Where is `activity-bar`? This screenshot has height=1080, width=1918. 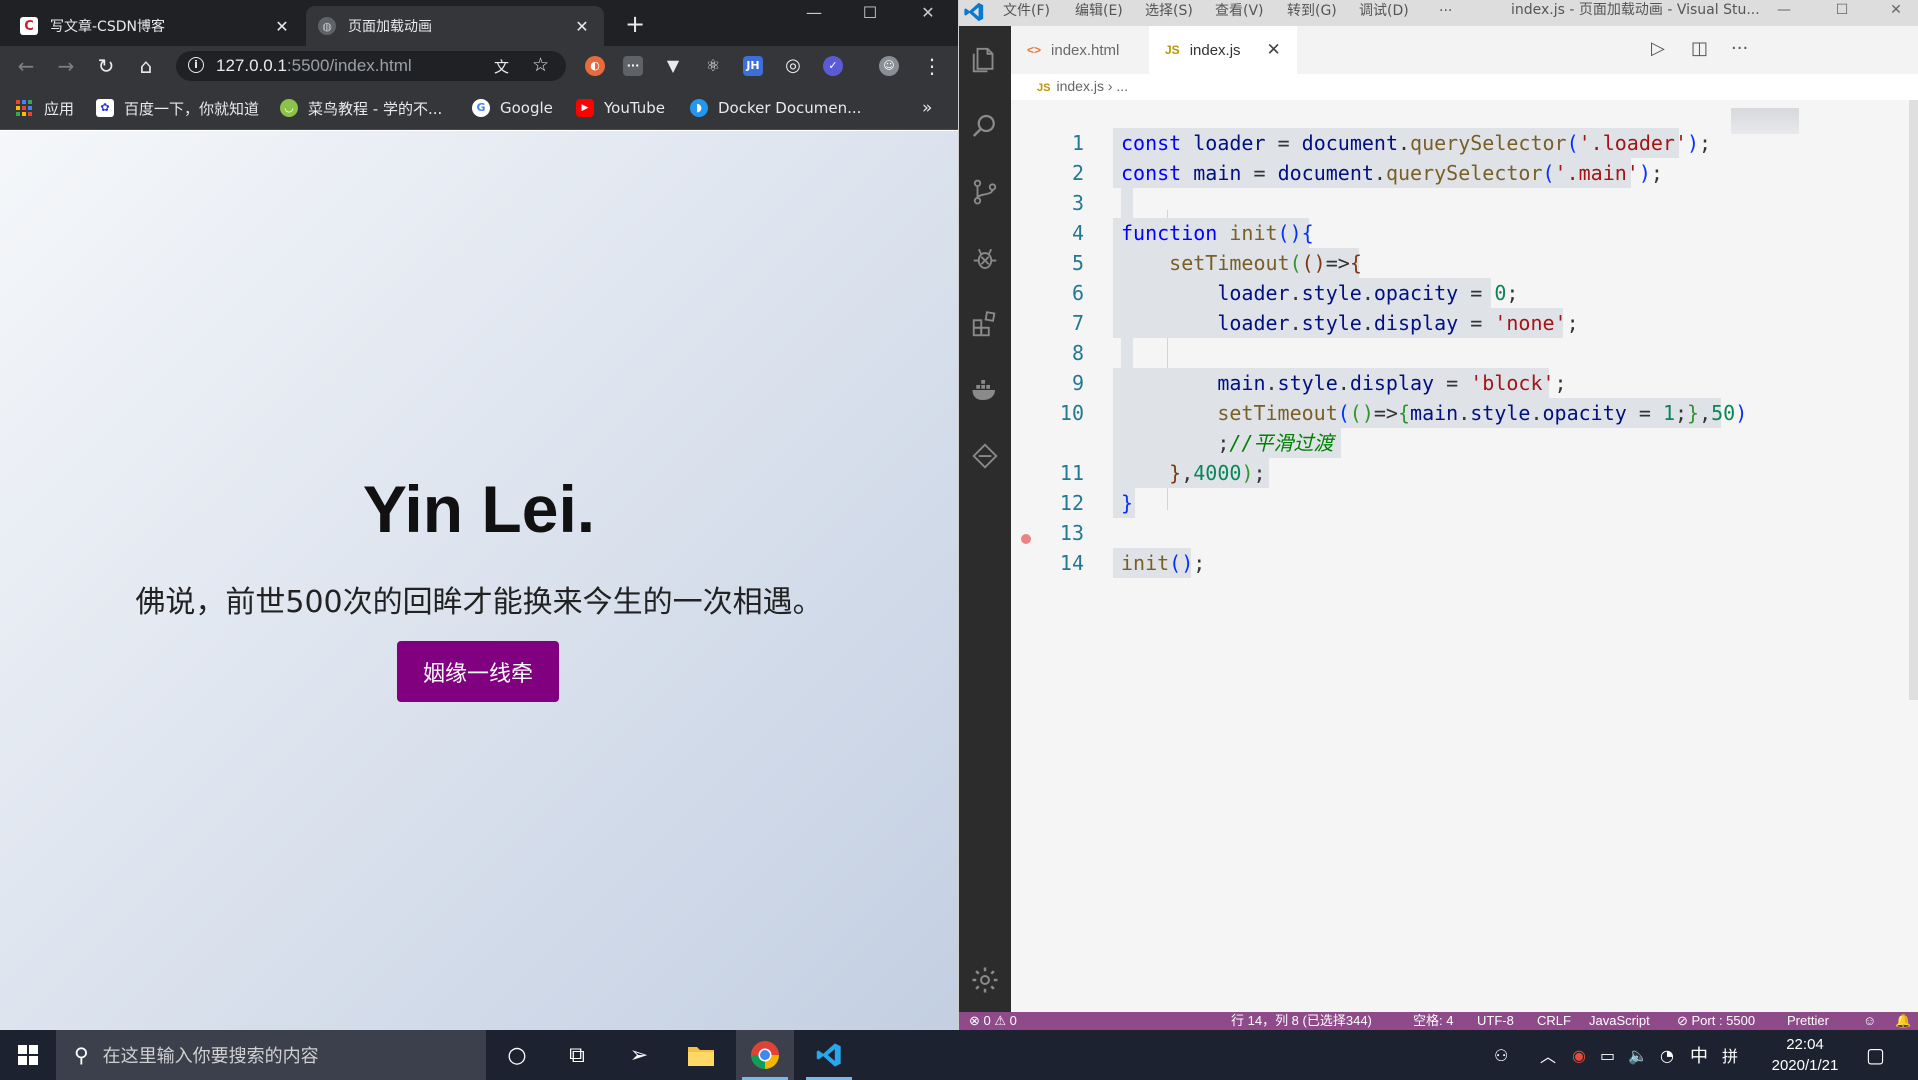
activity-bar is located at coordinates (985, 519).